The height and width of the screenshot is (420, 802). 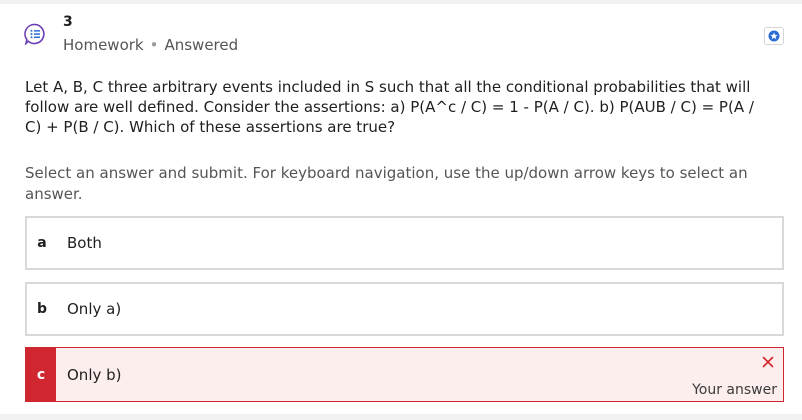 I want to click on option-letter: a, so click(x=42, y=243).